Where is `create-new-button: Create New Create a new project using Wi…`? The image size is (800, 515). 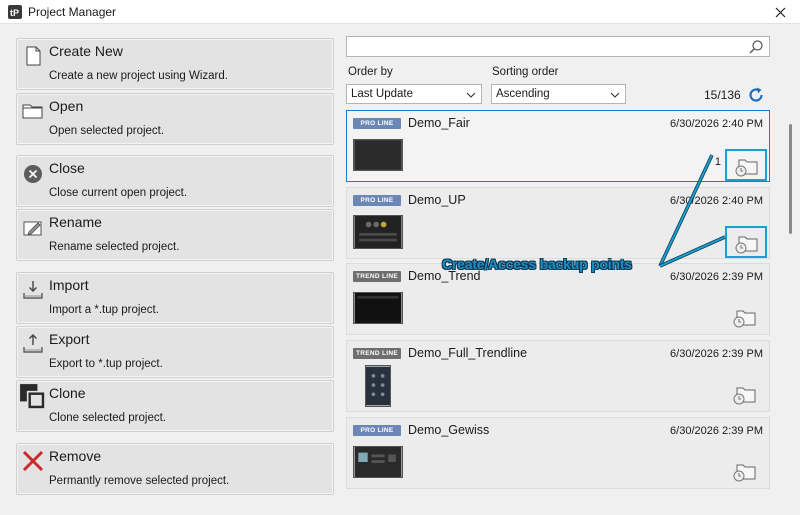 create-new-button: Create New Create a new project using Wi… is located at coordinates (175, 64).